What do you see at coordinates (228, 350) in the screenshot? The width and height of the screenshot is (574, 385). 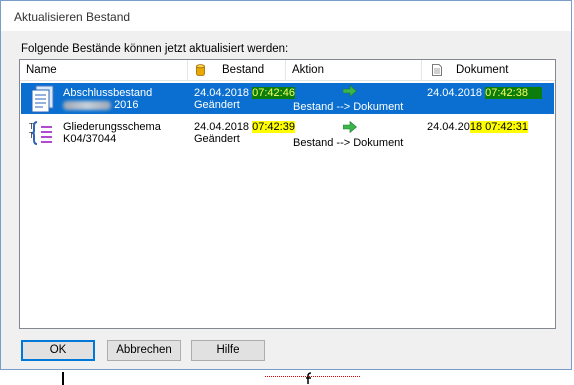 I see `help-button: Hilfe` at bounding box center [228, 350].